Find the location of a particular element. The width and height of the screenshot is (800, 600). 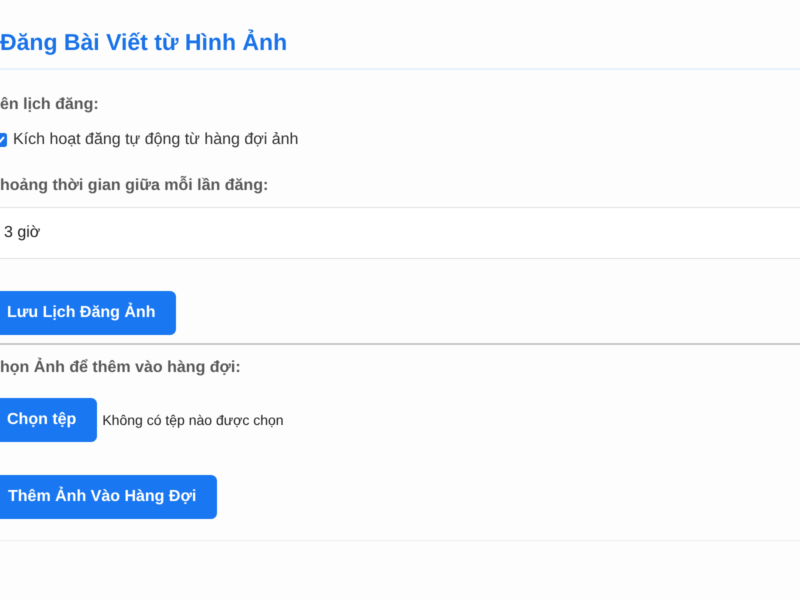

interval-select: 3 giờ is located at coordinates (400, 233).